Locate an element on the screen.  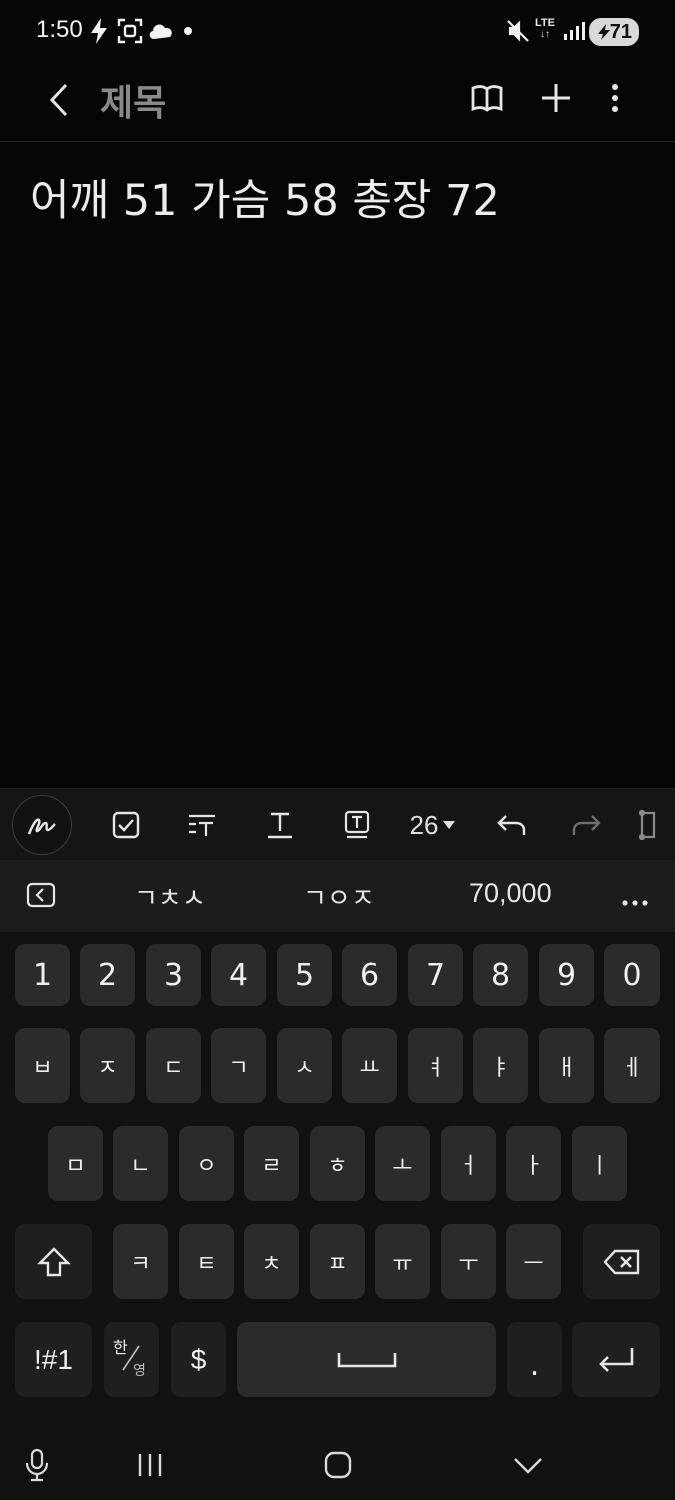
key-9: 9 is located at coordinates (566, 975).